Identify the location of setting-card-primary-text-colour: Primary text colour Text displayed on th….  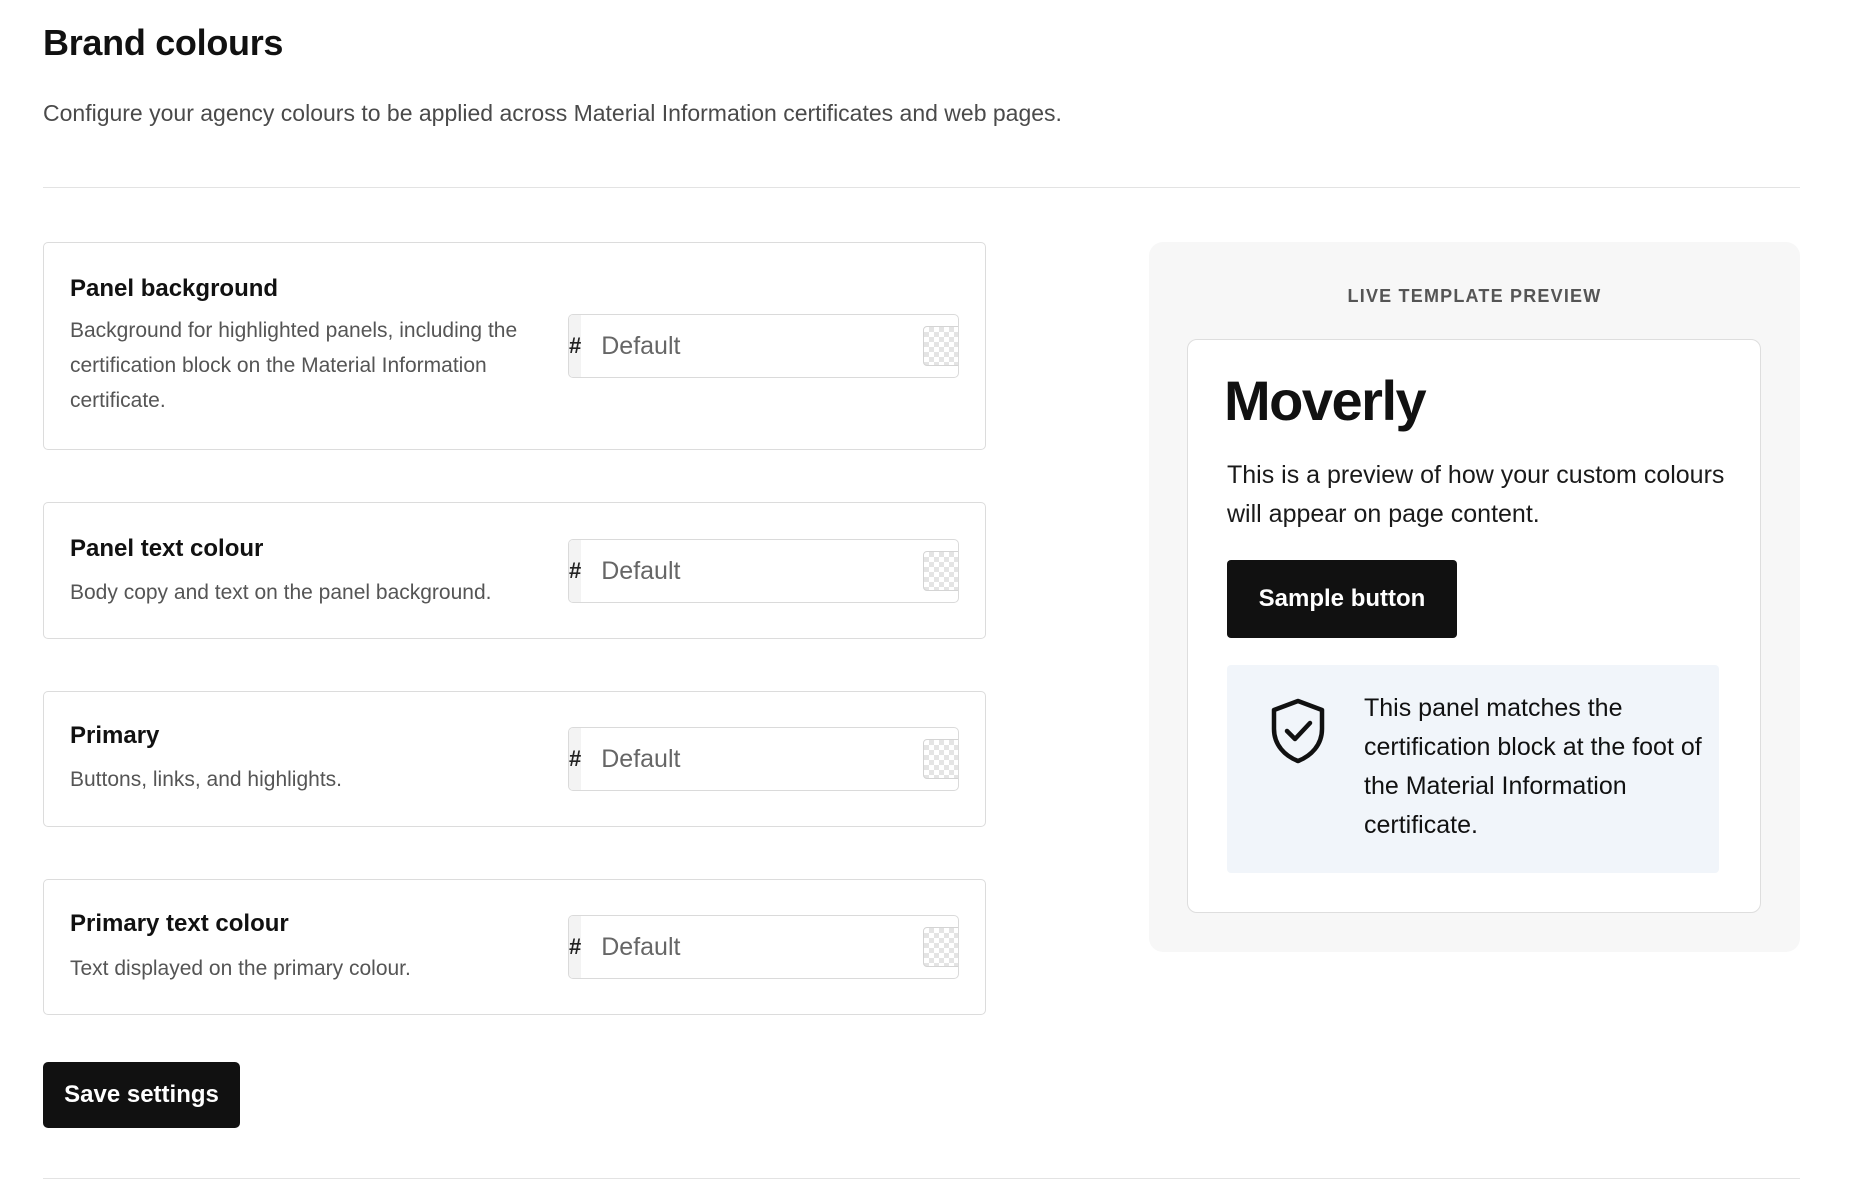
(514, 947).